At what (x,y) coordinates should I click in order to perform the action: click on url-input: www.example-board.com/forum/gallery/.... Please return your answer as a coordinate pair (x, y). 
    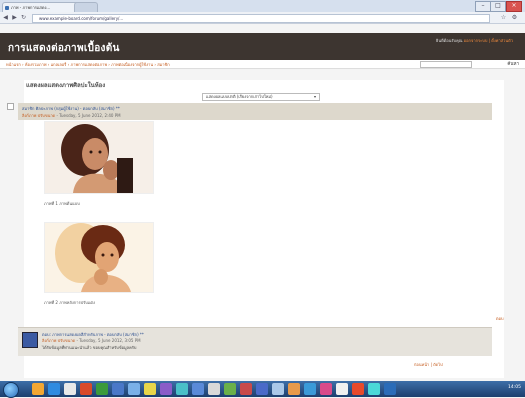
    Looking at the image, I should click on (261, 18).